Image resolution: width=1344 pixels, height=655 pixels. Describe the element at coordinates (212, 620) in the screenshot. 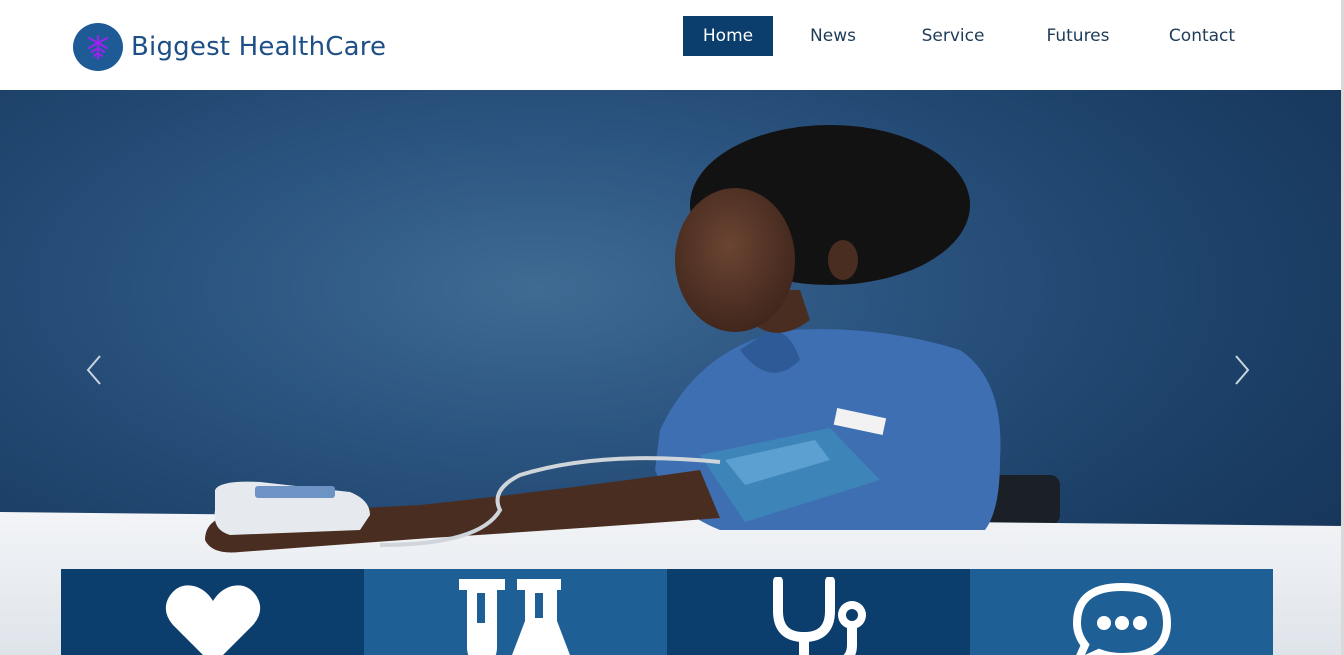

I see `heart-icon` at that location.